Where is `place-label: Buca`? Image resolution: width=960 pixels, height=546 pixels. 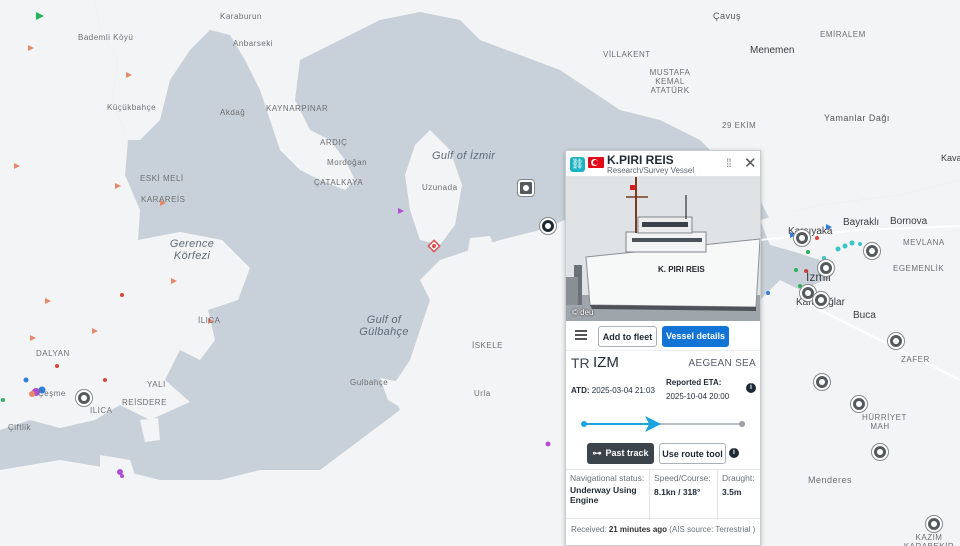 place-label: Buca is located at coordinates (864, 315).